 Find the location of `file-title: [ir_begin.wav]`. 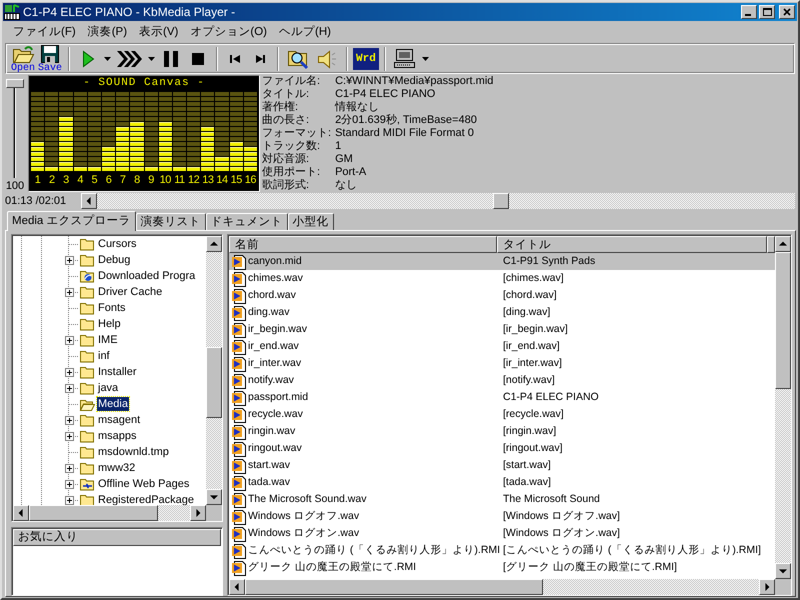

file-title: [ir_begin.wav] is located at coordinates (535, 329).